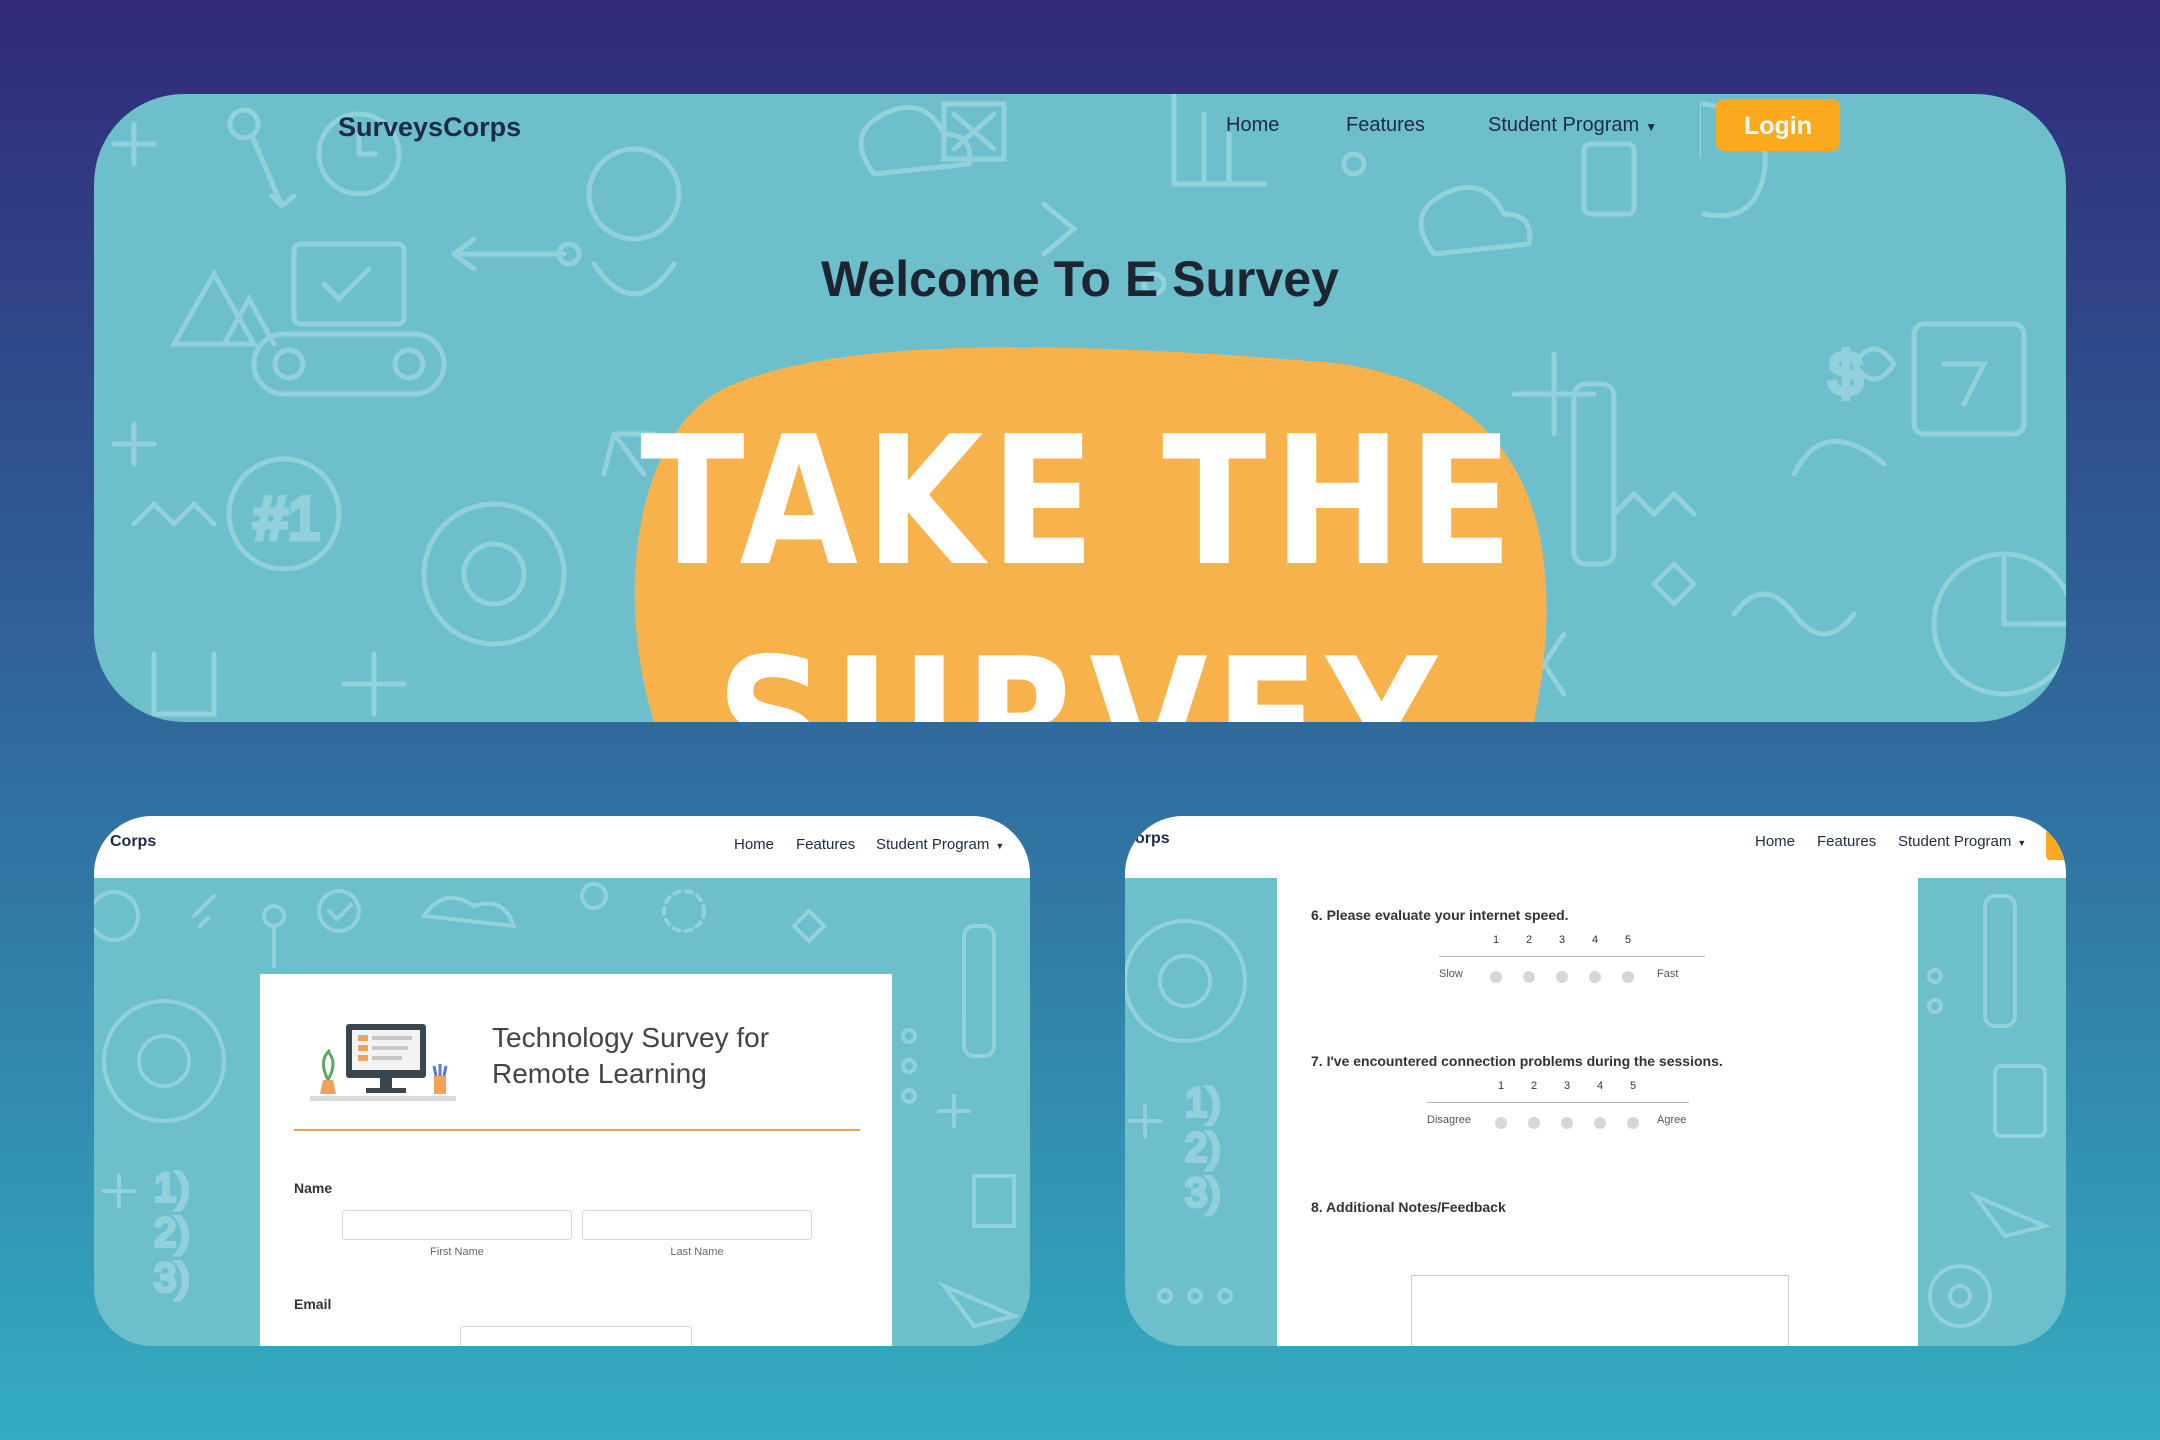  I want to click on question-6: 6. Please evaluate your internet speed., so click(1440, 915).